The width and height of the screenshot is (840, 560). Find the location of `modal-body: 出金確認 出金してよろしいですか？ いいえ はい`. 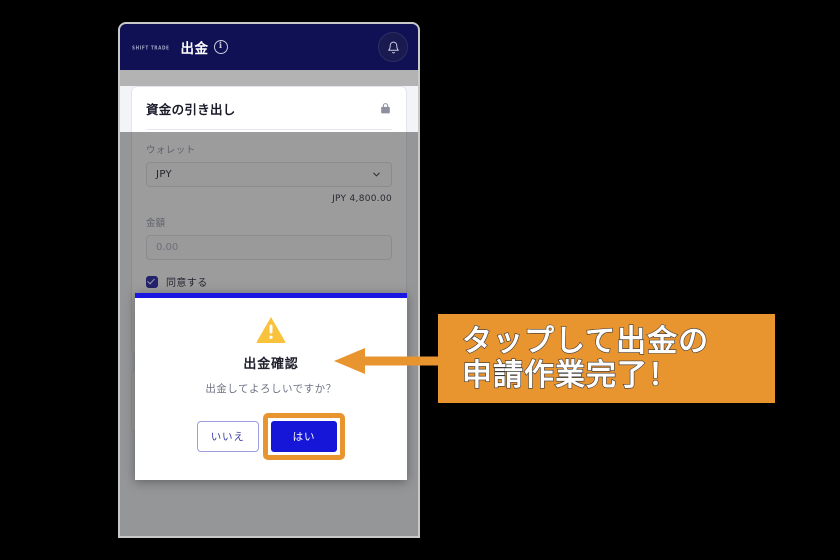

modal-body: 出金確認 出金してよろしいですか？ いいえ はい is located at coordinates (271, 389).